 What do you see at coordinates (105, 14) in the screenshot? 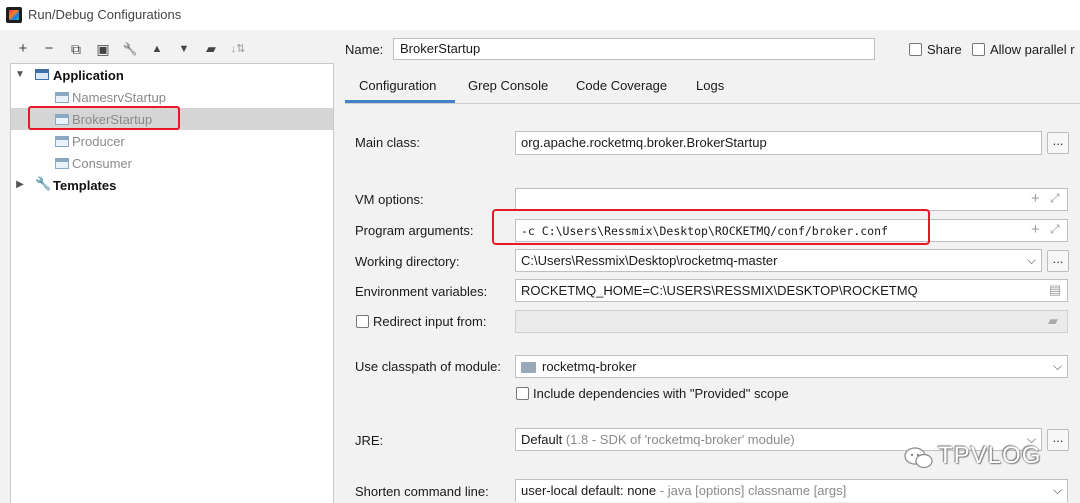
I see `window-title: Run/Debug Configurations` at bounding box center [105, 14].